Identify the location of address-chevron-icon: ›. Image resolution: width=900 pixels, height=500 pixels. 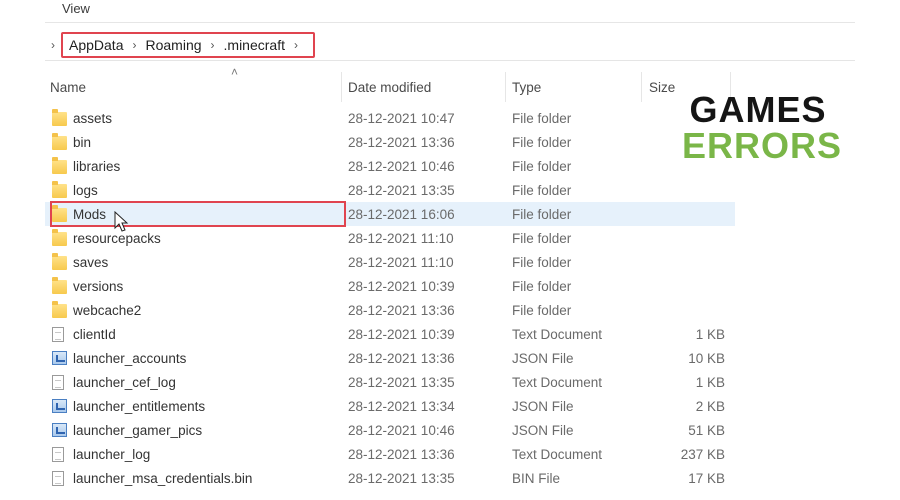
(53, 45).